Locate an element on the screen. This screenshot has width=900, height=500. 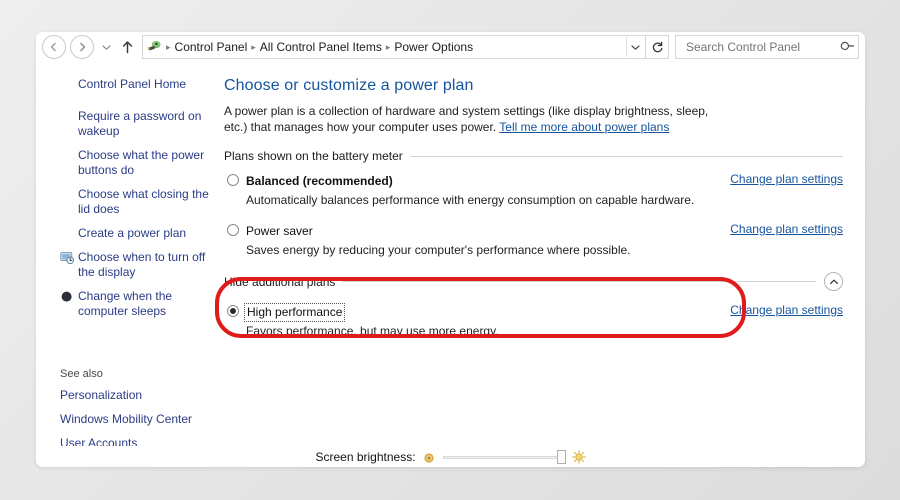
tell-me-more-link: Tell me more about power plans is located at coordinates (584, 127).